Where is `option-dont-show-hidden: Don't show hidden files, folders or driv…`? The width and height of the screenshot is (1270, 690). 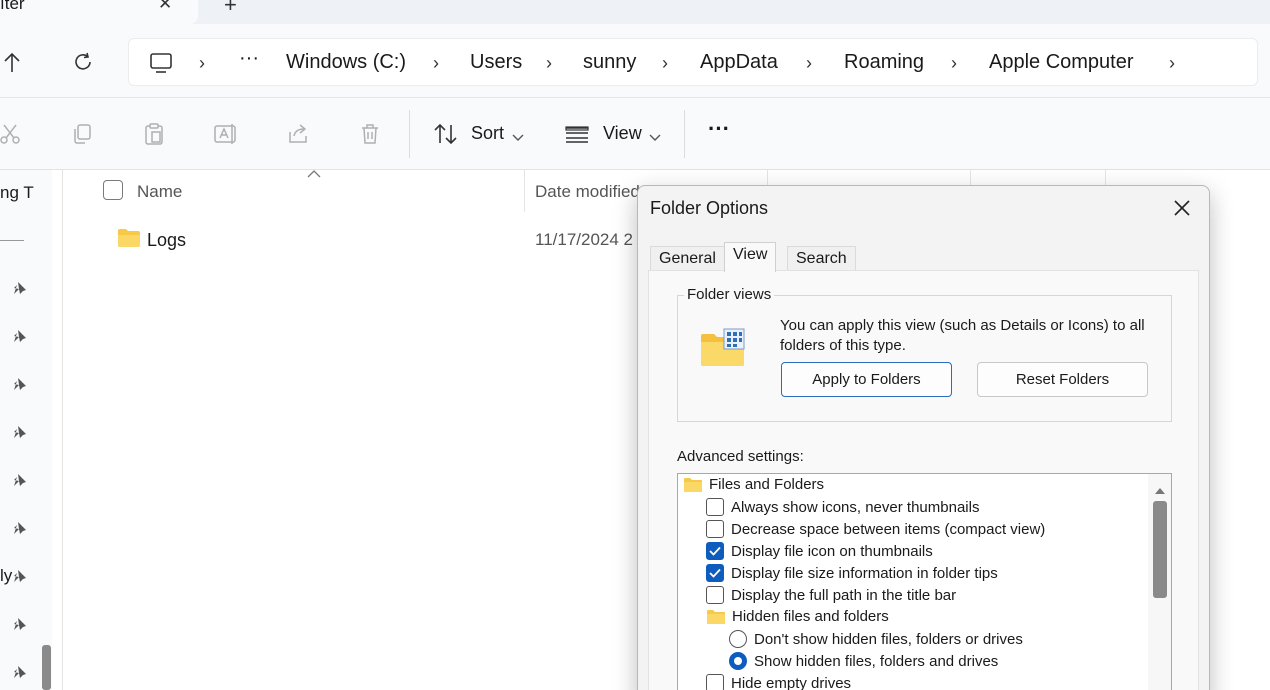 option-dont-show-hidden: Don't show hidden files, folders or driv… is located at coordinates (876, 639).